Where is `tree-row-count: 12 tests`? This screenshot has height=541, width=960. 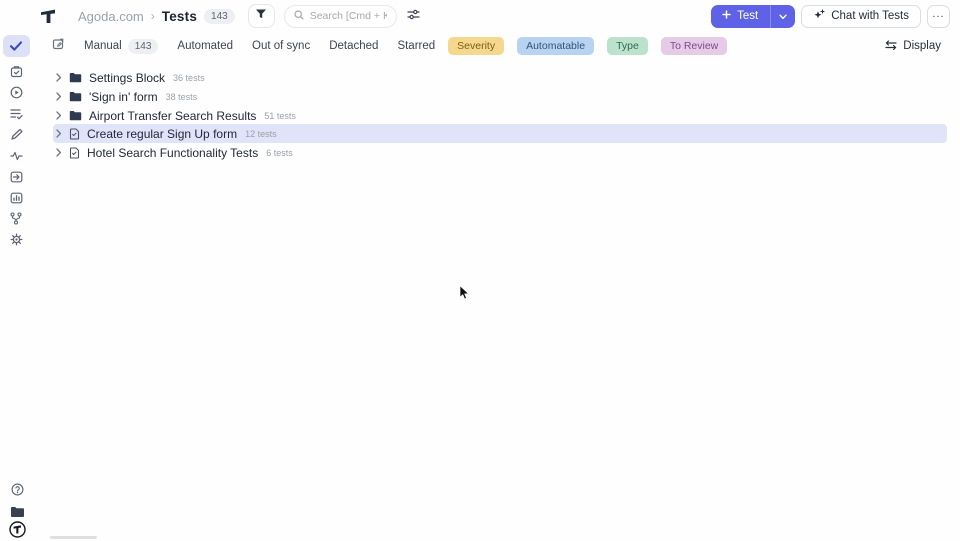
tree-row-count: 12 tests is located at coordinates (261, 134).